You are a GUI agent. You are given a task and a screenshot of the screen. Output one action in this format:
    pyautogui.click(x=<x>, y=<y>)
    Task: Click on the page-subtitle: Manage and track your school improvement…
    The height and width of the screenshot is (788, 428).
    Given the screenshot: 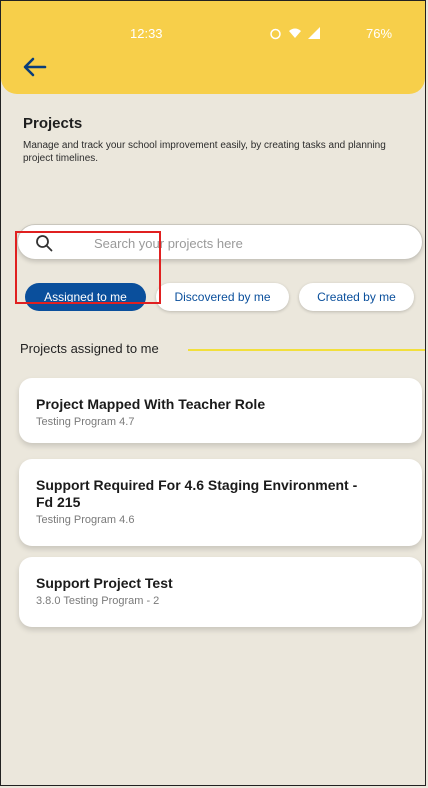 What is the action you would take?
    pyautogui.click(x=204, y=152)
    